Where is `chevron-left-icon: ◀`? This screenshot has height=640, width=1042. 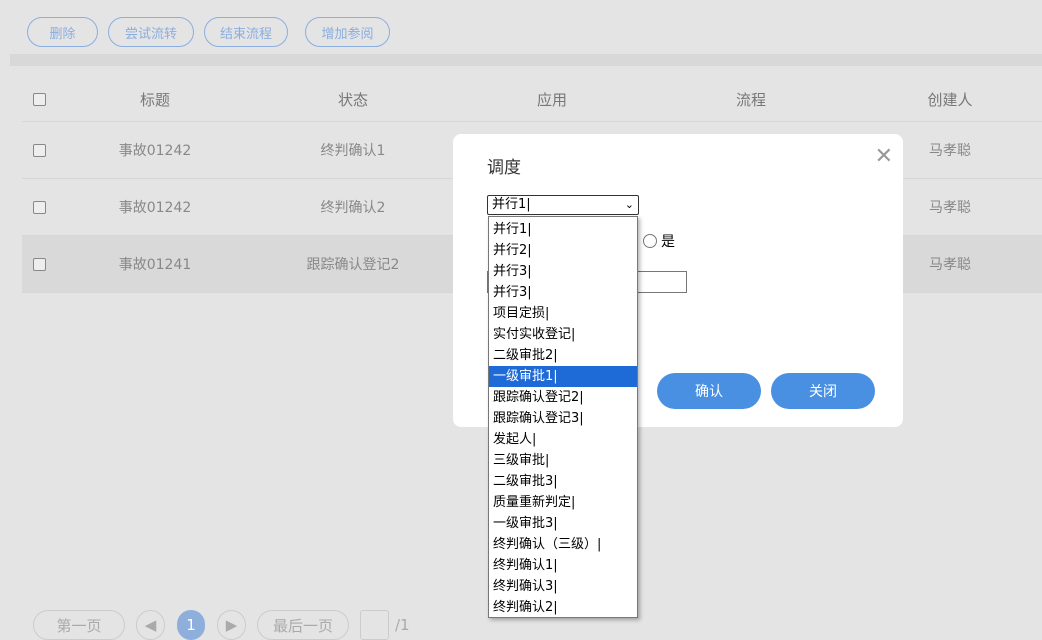
chevron-left-icon: ◀ is located at coordinates (150, 625).